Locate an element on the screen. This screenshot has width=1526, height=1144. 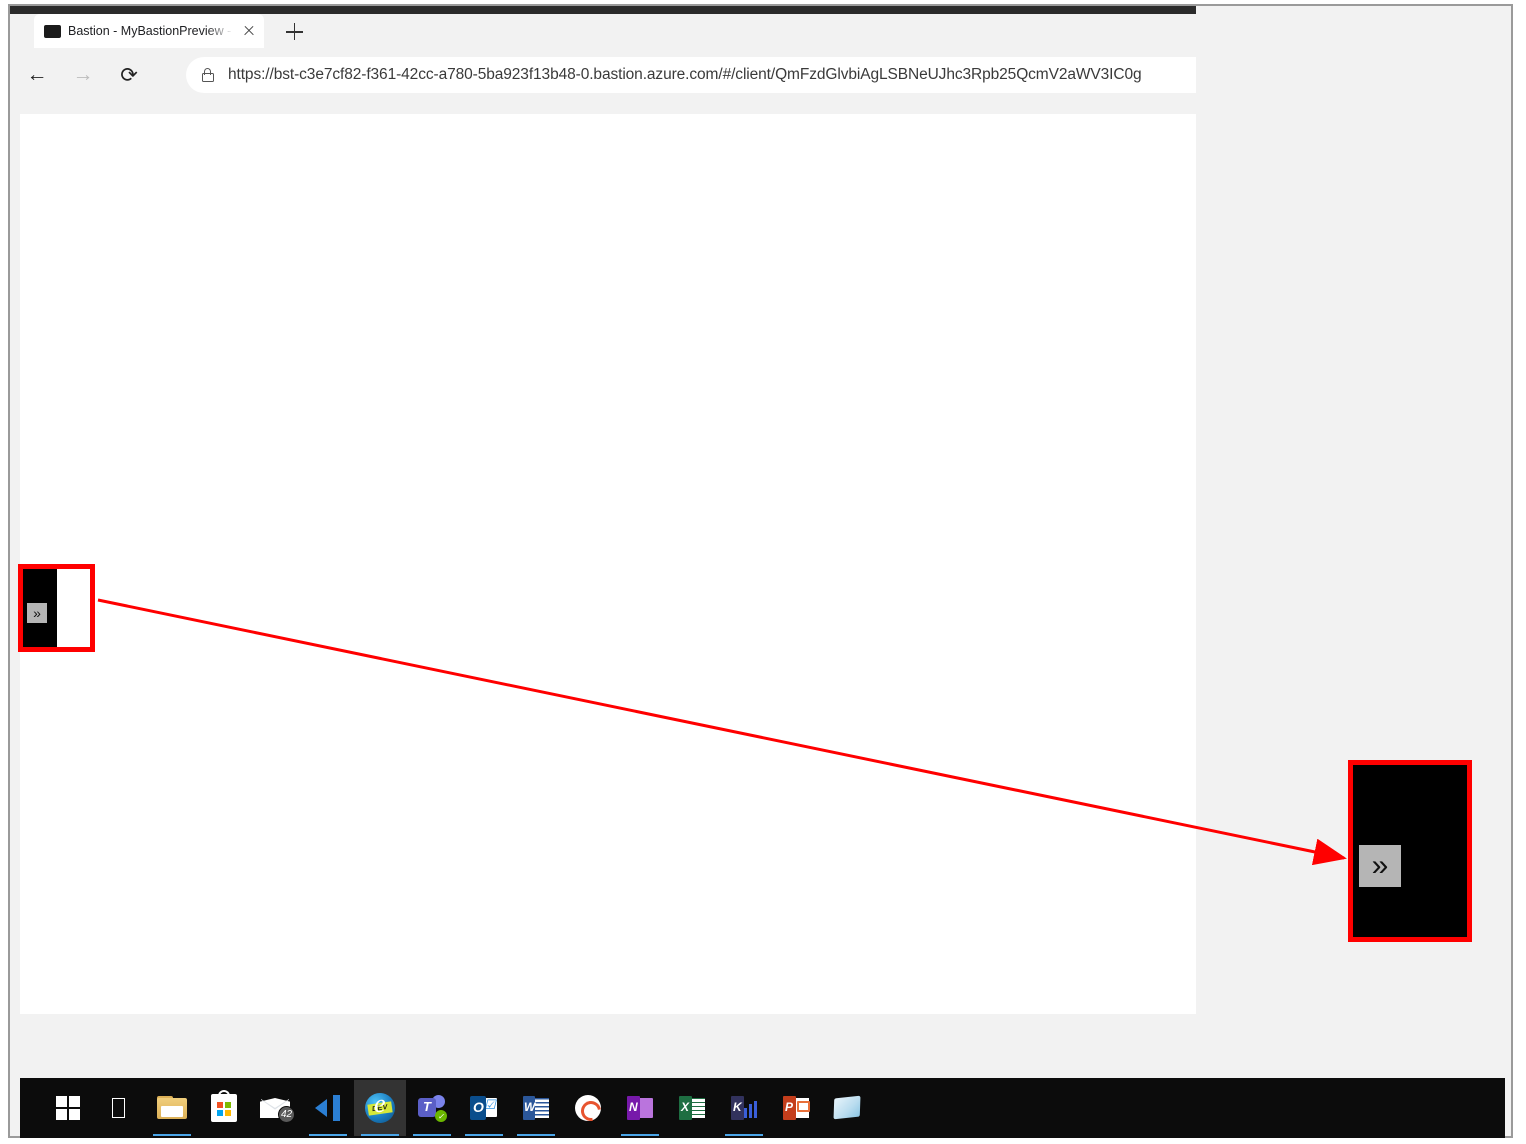
taskbar-powerpoint is located at coordinates (796, 1108).